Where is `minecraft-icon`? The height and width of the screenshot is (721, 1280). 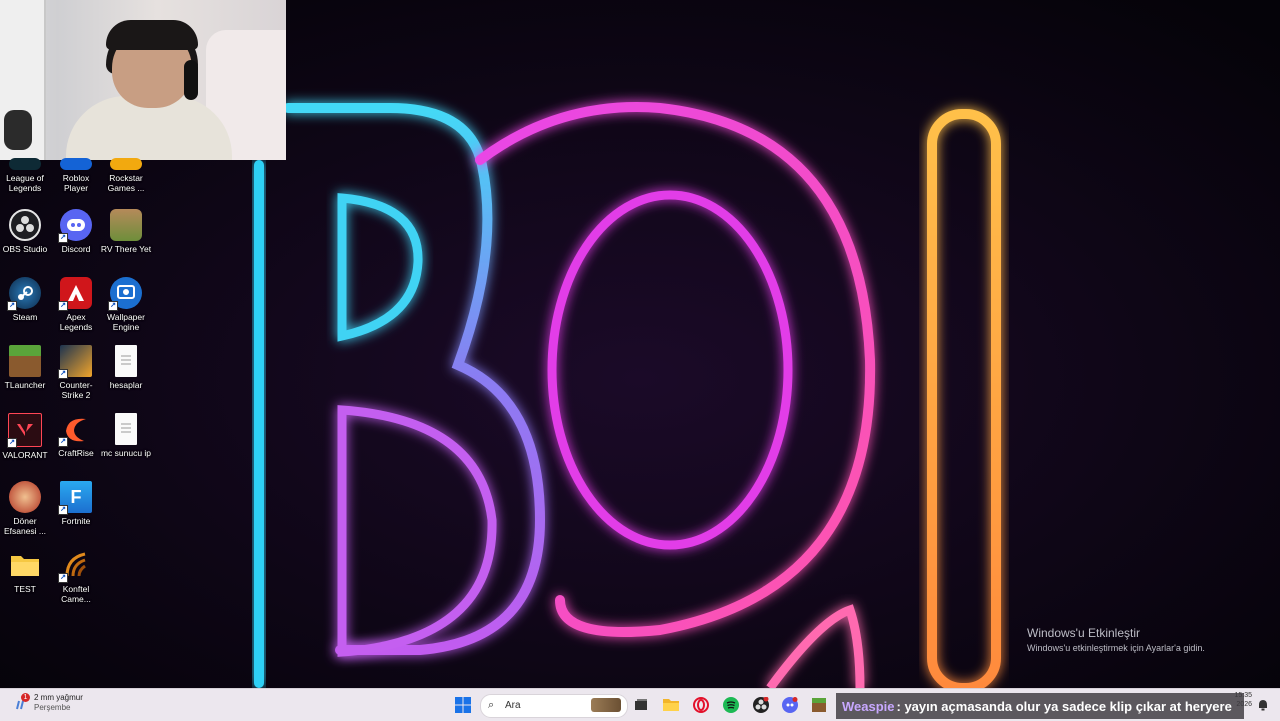 minecraft-icon is located at coordinates (819, 705).